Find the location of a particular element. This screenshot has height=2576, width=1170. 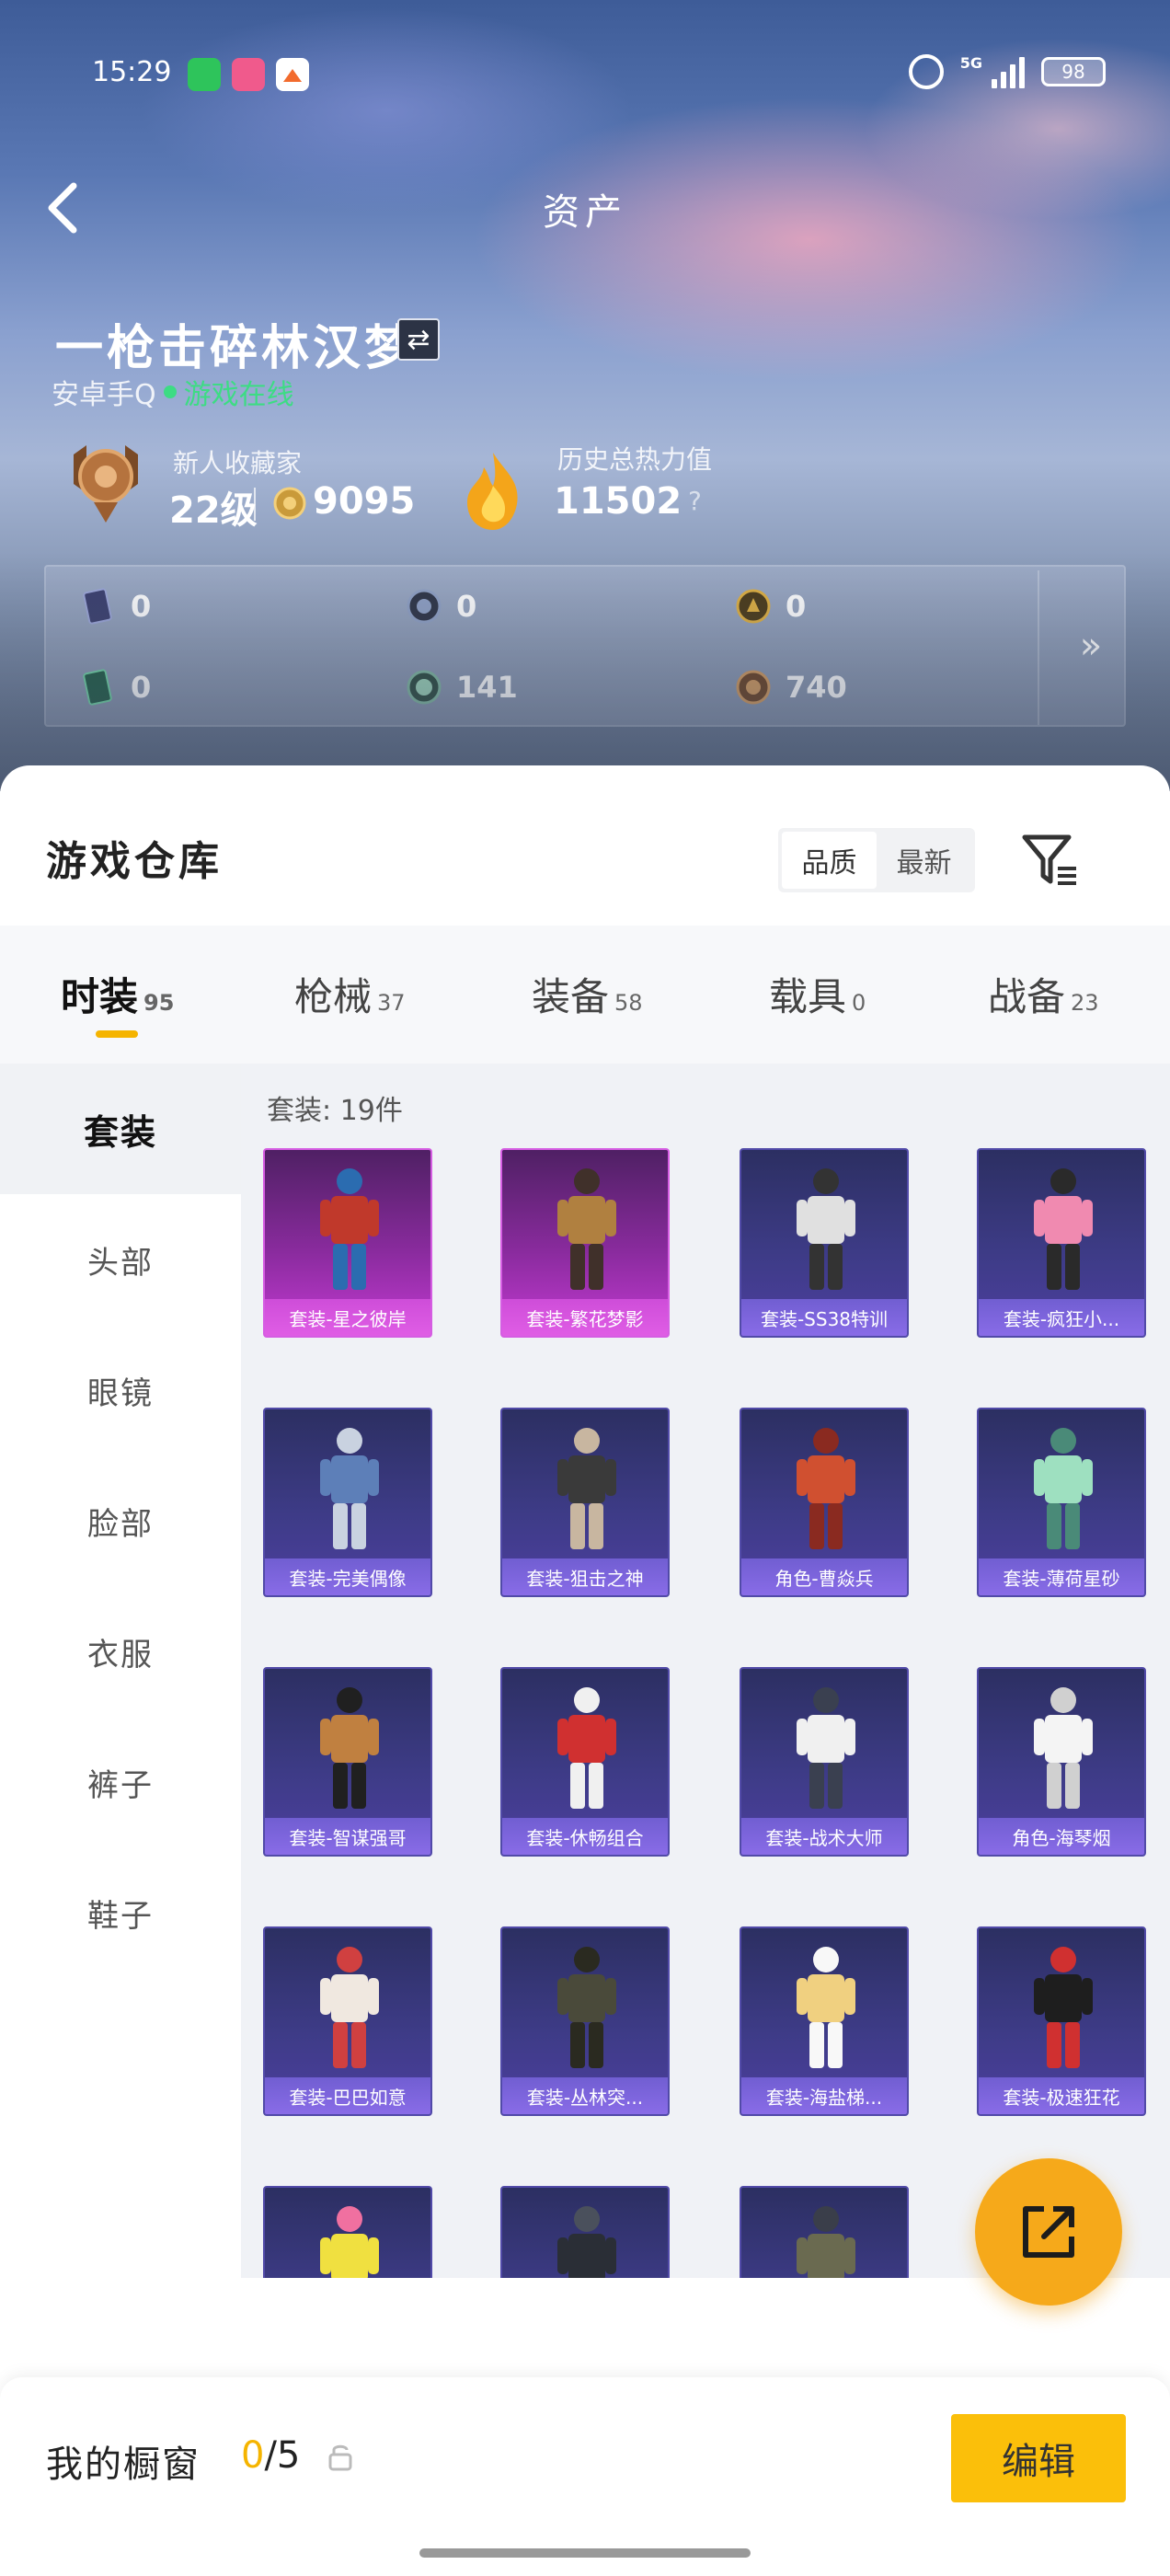

showcase-label: 我的橱窗 is located at coordinates (123, 2465).